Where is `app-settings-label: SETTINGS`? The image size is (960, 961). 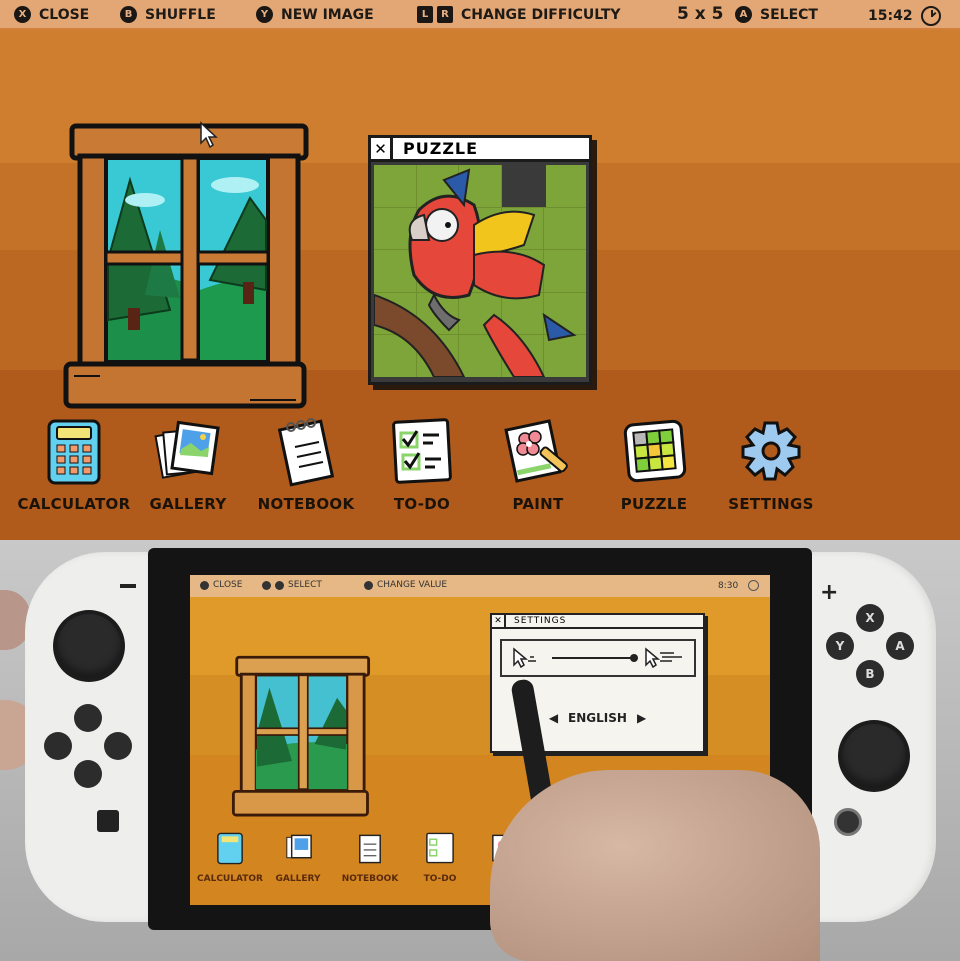
app-settings-label: SETTINGS is located at coordinates (771, 504).